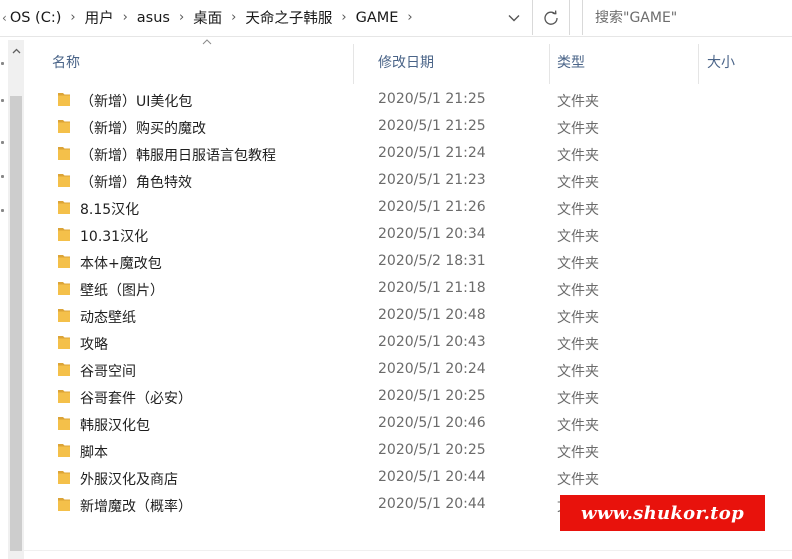  I want to click on file-name: 脚本, so click(94, 453).